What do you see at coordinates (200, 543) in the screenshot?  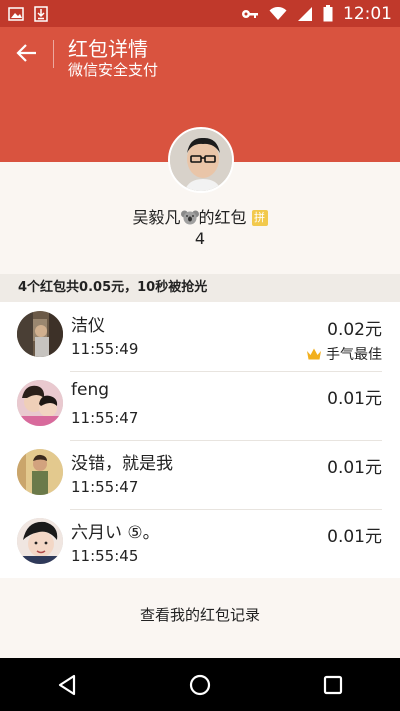 I see `list-item: 六月い ⑤。 11:55:45 0.01元` at bounding box center [200, 543].